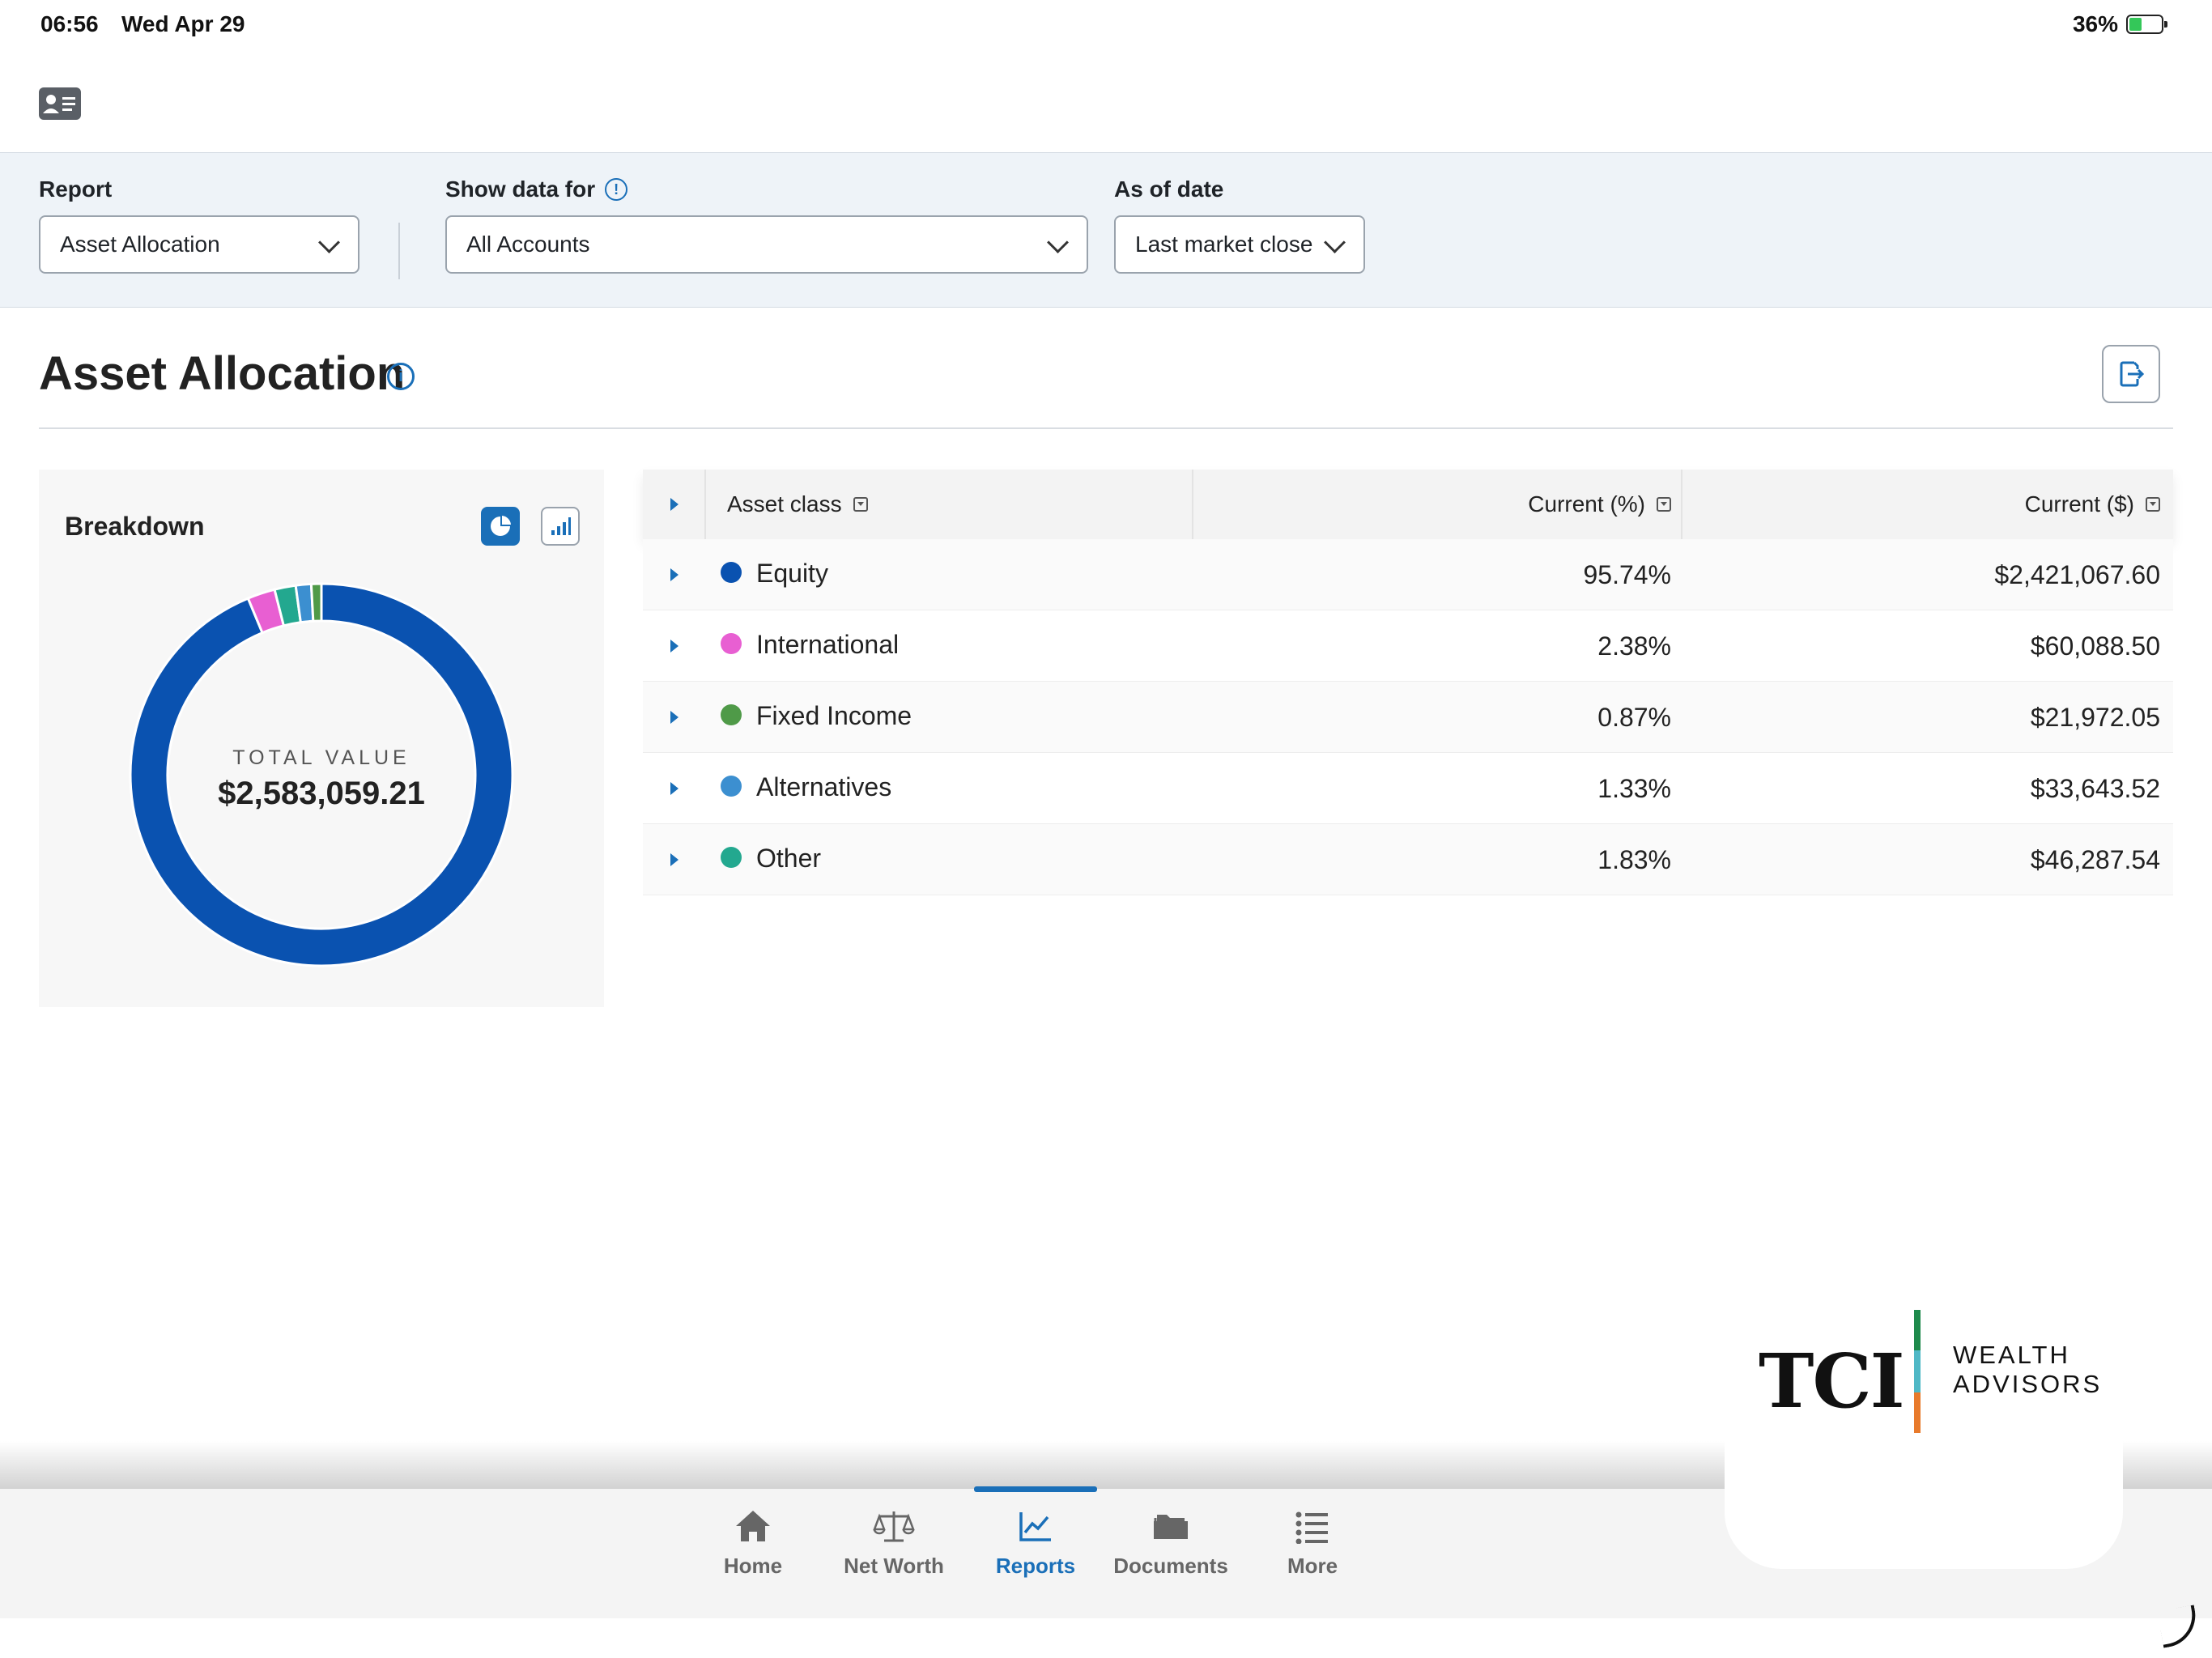  What do you see at coordinates (2119, 24) in the screenshot?
I see `status-battery: 36%` at bounding box center [2119, 24].